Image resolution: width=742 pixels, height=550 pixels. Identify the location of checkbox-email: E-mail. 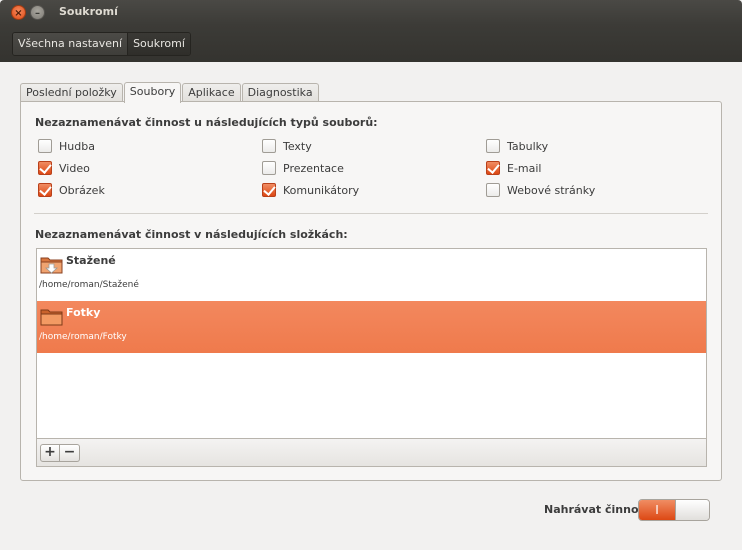
(514, 168).